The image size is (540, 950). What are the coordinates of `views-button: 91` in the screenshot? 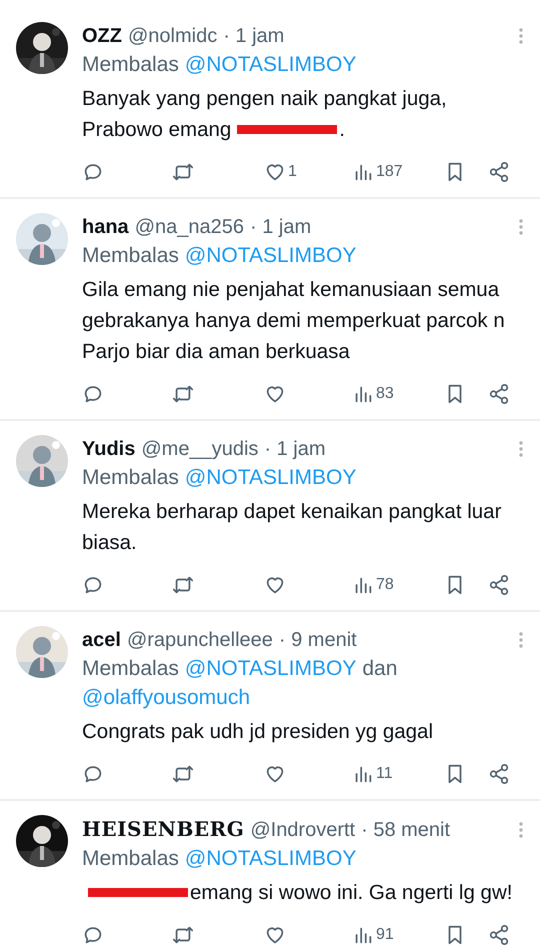 It's located at (394, 935).